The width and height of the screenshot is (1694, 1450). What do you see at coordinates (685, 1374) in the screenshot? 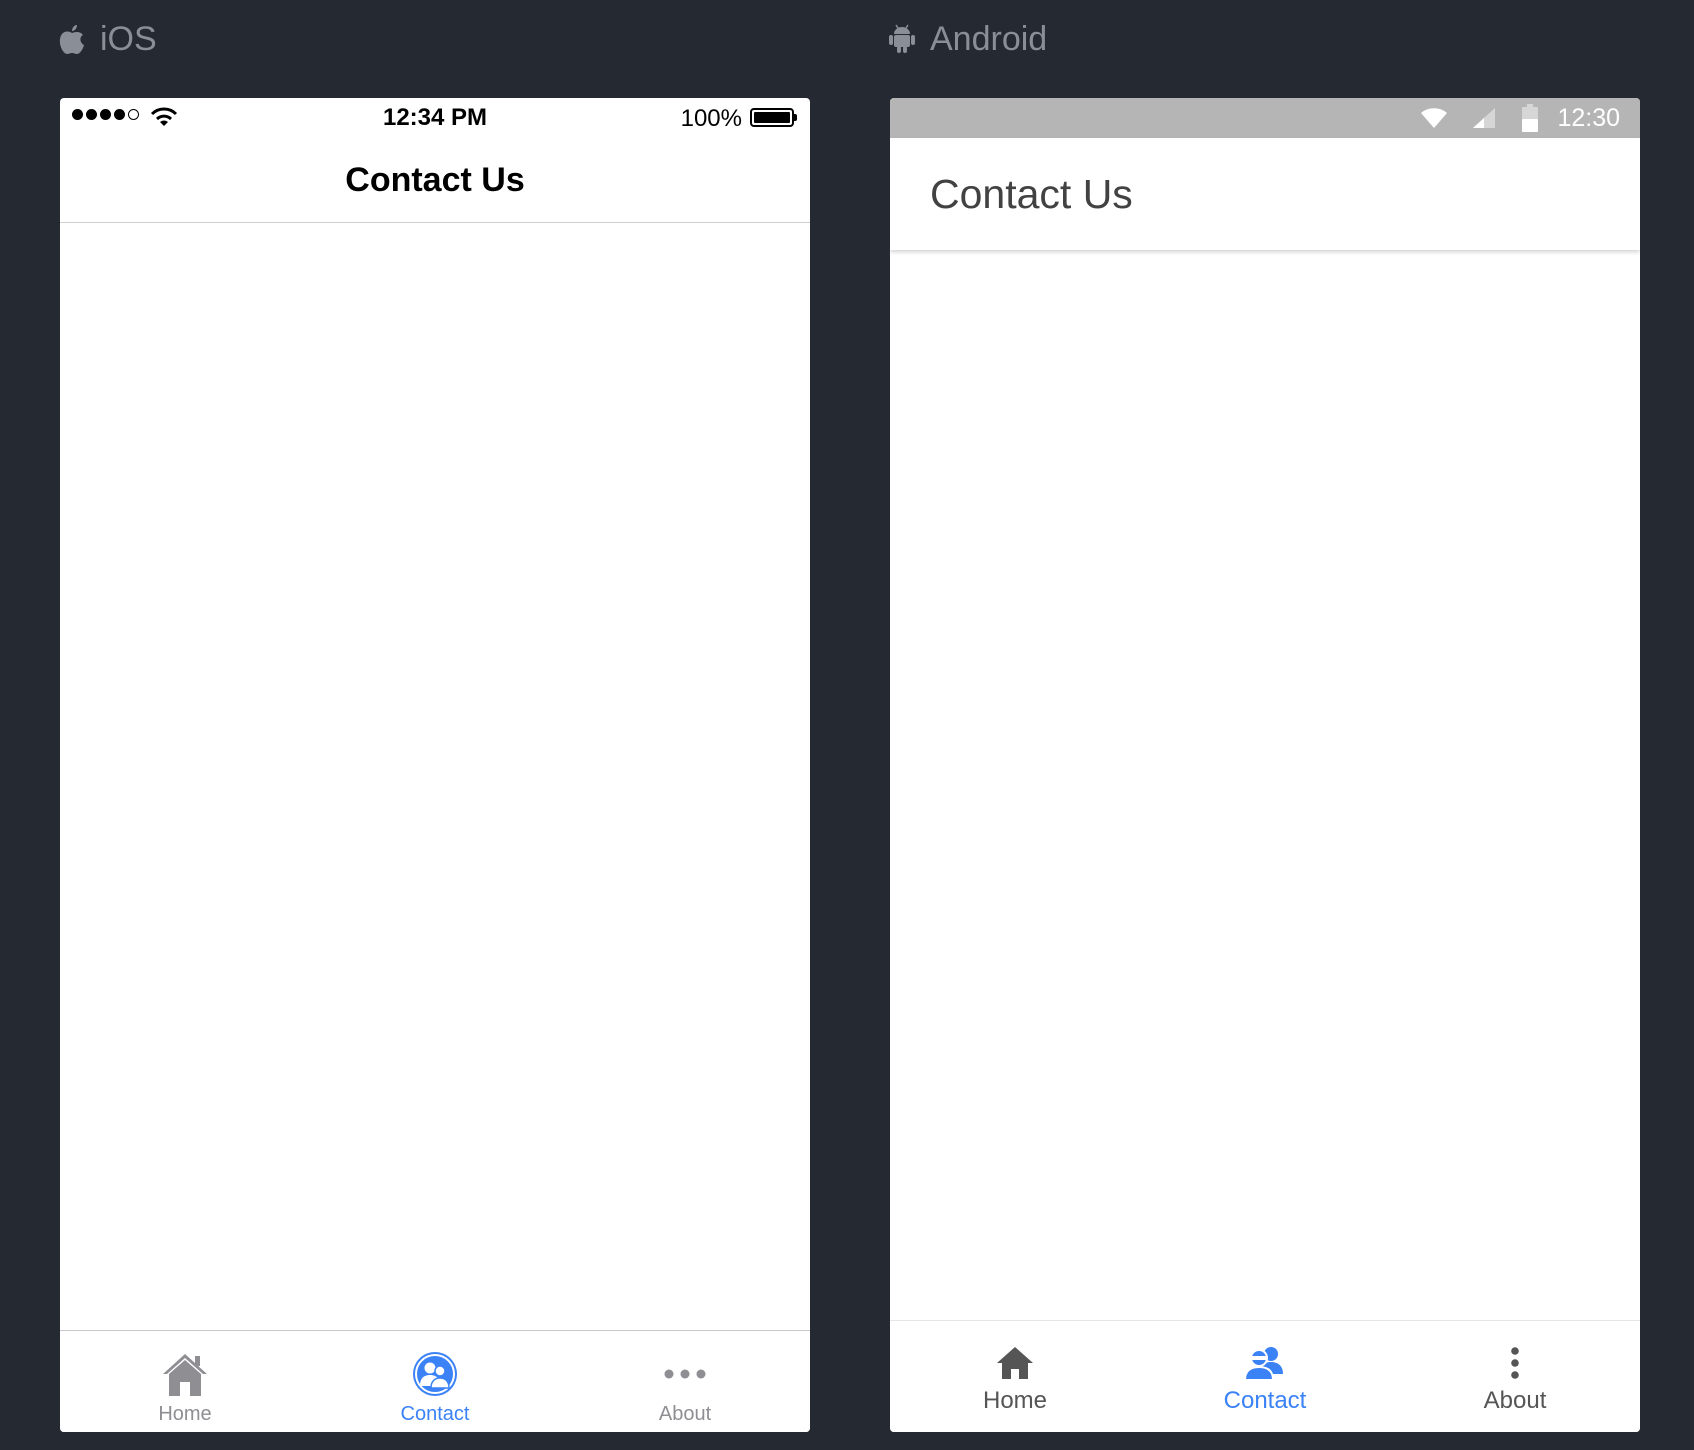
I see `more-horizontal-icon` at bounding box center [685, 1374].